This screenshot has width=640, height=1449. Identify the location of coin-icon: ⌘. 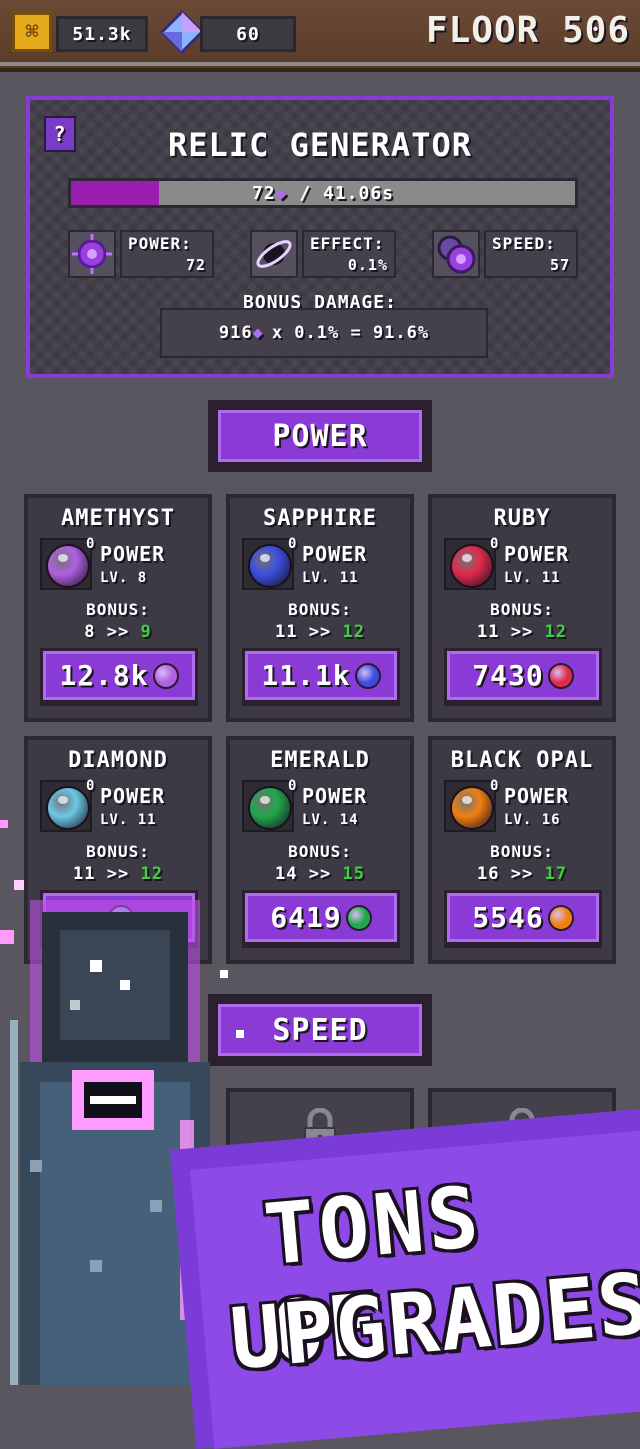
(32, 32).